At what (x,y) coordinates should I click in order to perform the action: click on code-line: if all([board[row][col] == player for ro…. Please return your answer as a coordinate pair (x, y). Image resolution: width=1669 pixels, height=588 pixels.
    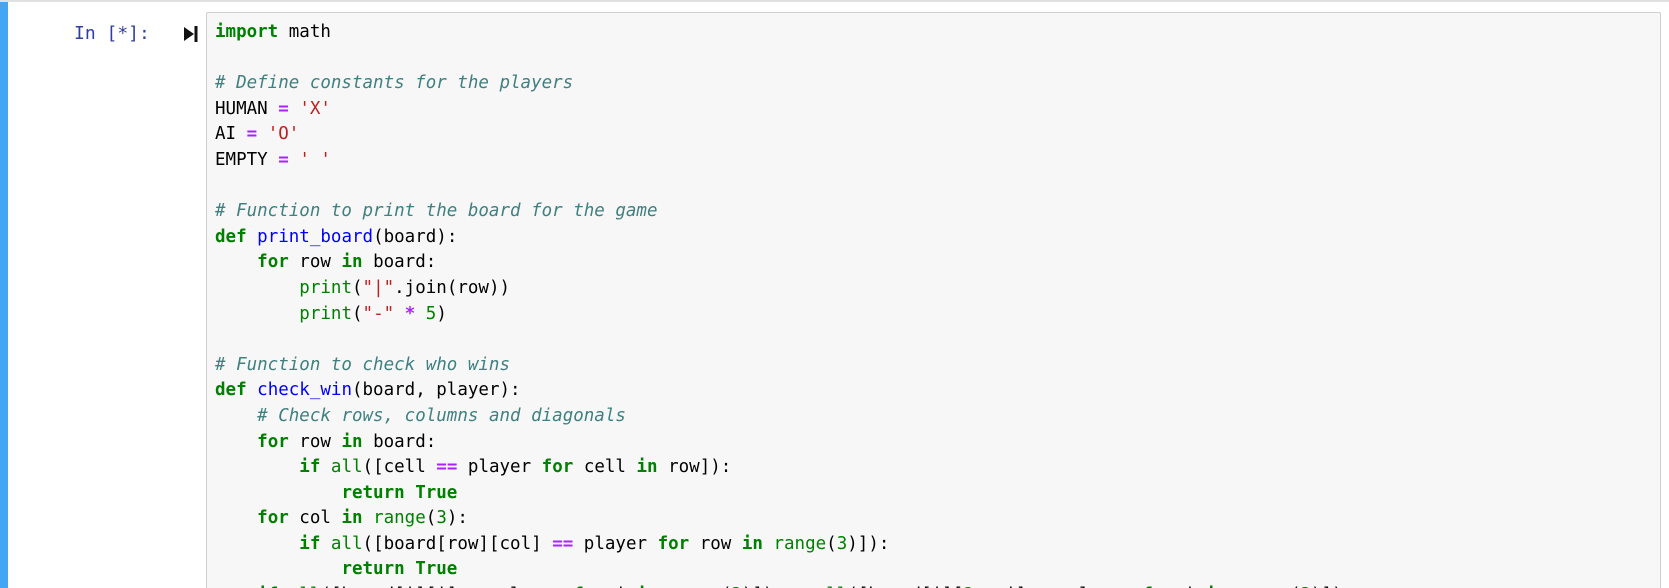
    Looking at the image, I should click on (784, 545).